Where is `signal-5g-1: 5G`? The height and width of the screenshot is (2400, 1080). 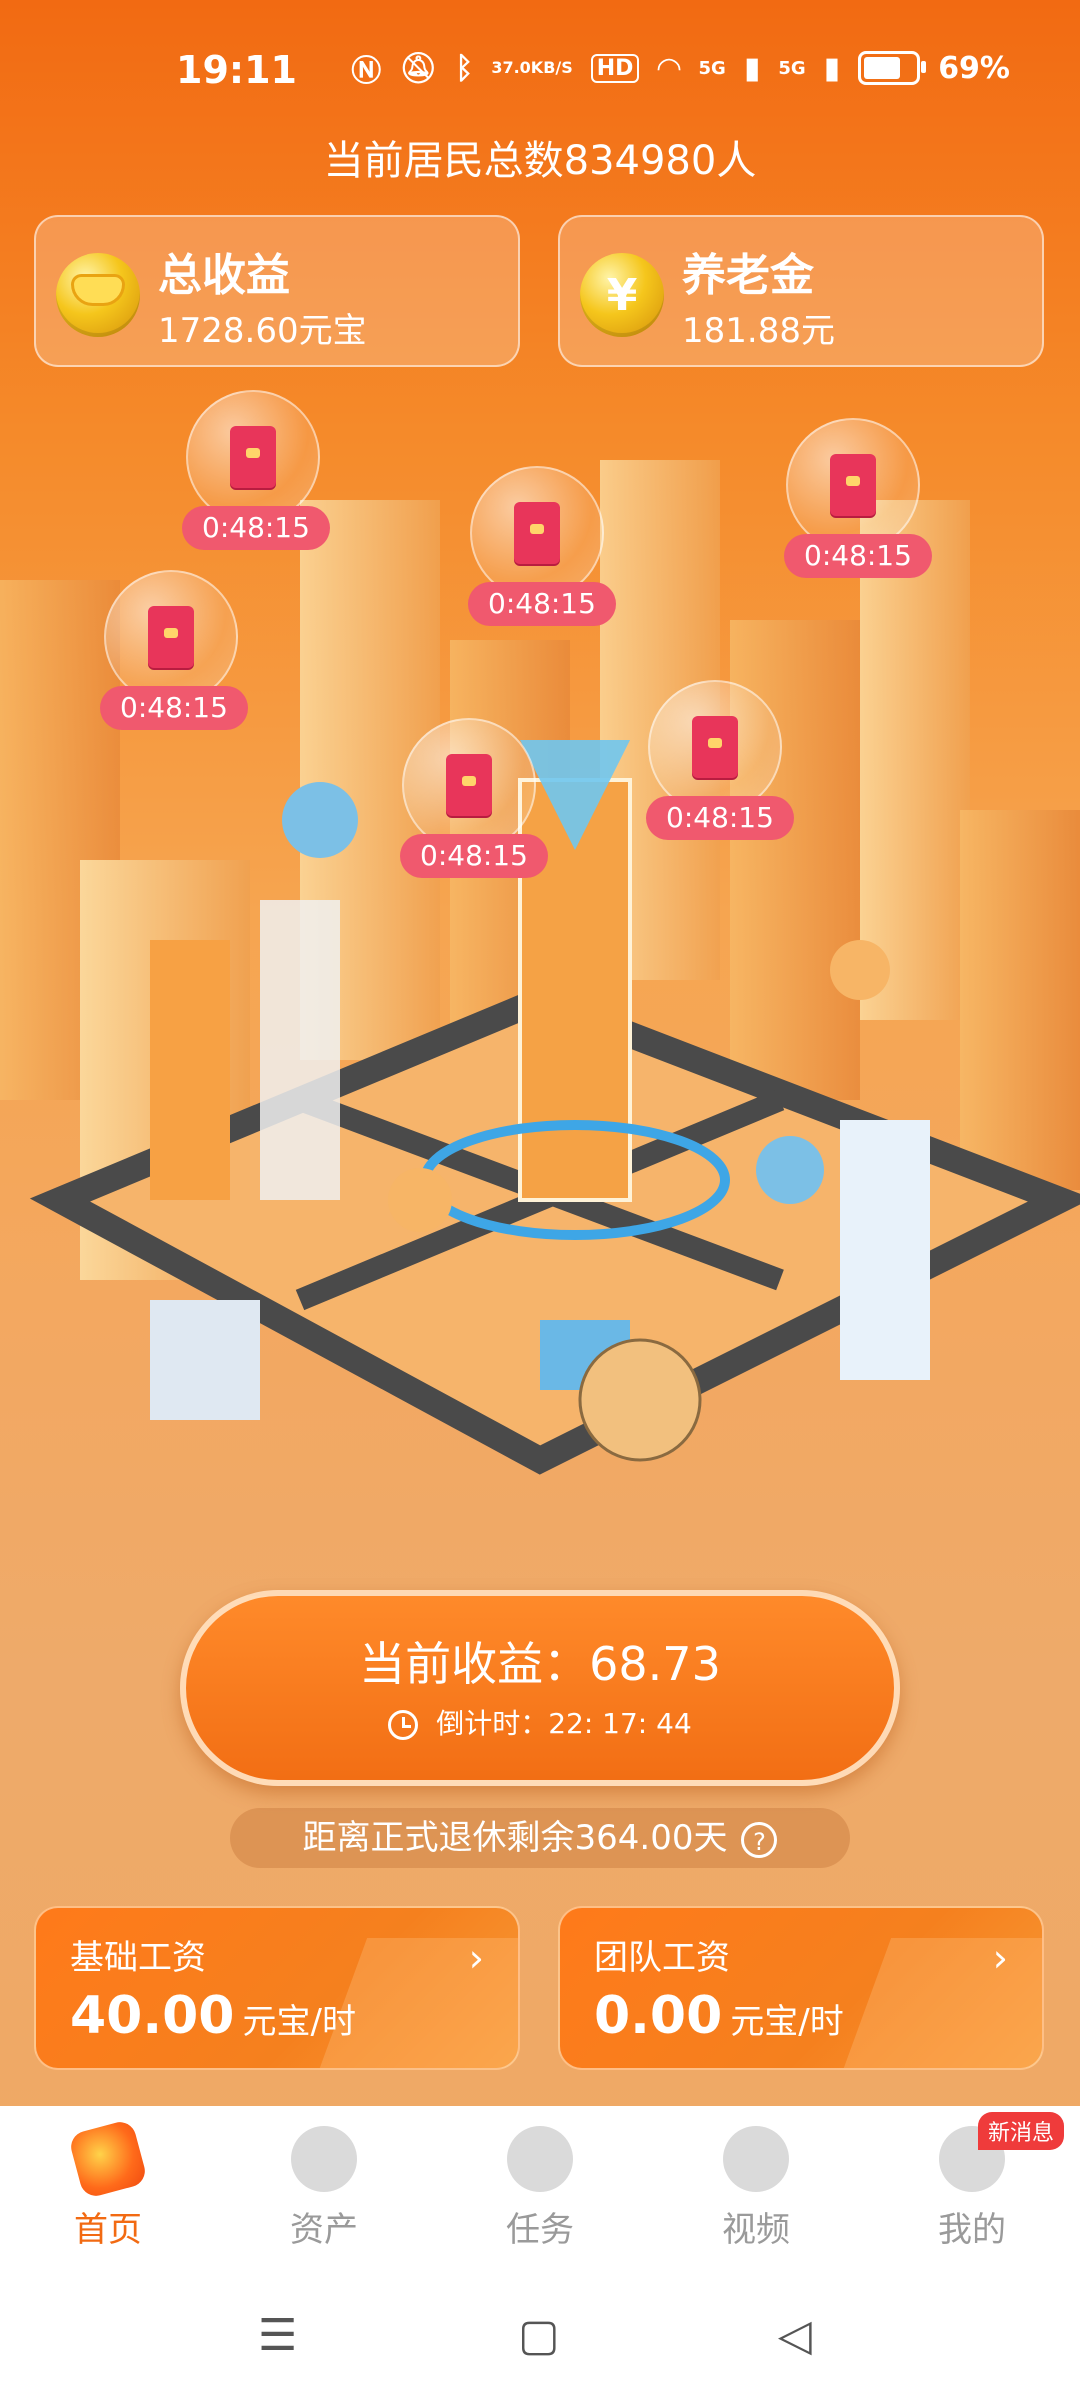
signal-5g-1: 5G is located at coordinates (712, 68).